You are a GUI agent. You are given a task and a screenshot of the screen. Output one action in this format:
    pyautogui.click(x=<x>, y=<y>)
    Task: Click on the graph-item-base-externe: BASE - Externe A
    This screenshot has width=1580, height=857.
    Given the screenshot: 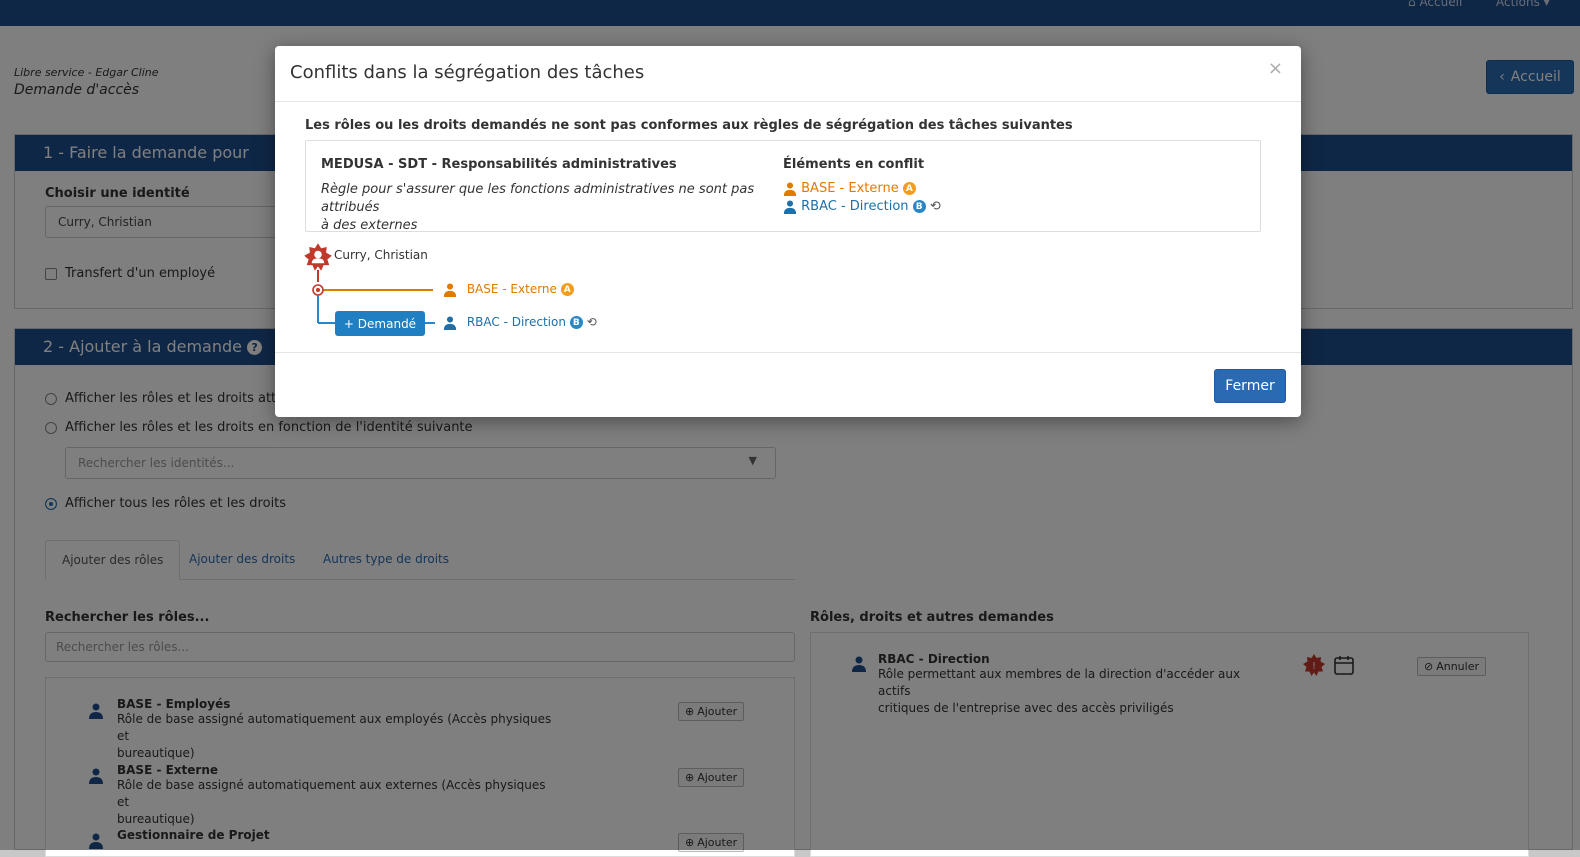 What is the action you would take?
    pyautogui.click(x=508, y=289)
    